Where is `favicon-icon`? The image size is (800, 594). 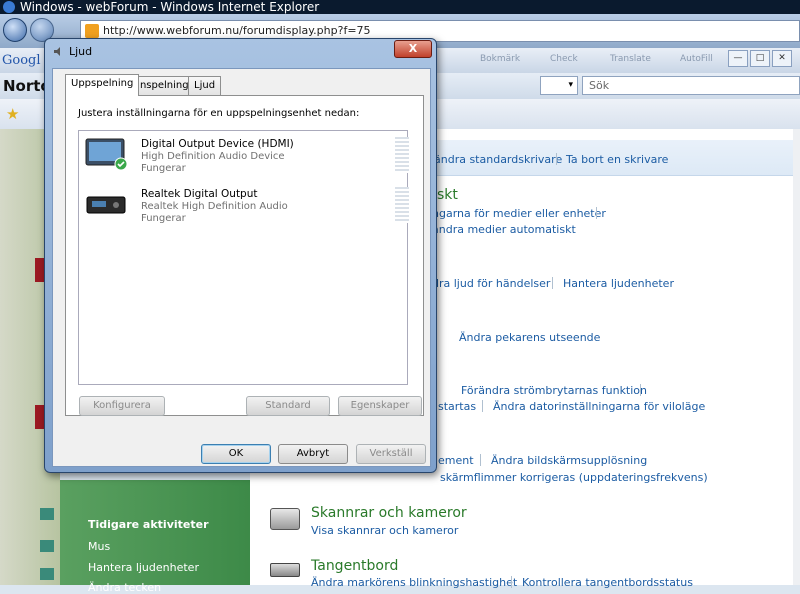 favicon-icon is located at coordinates (92, 31).